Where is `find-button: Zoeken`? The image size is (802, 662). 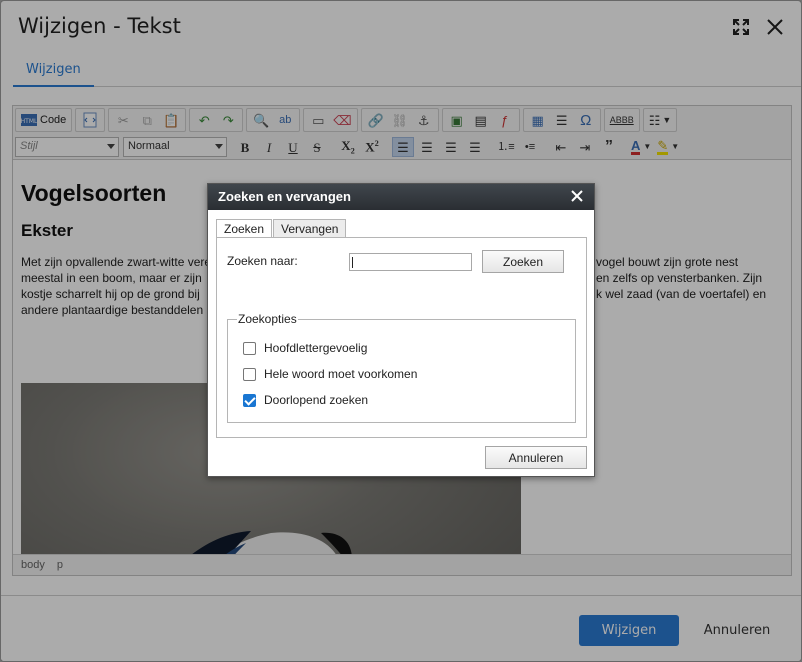 find-button: Zoeken is located at coordinates (523, 261).